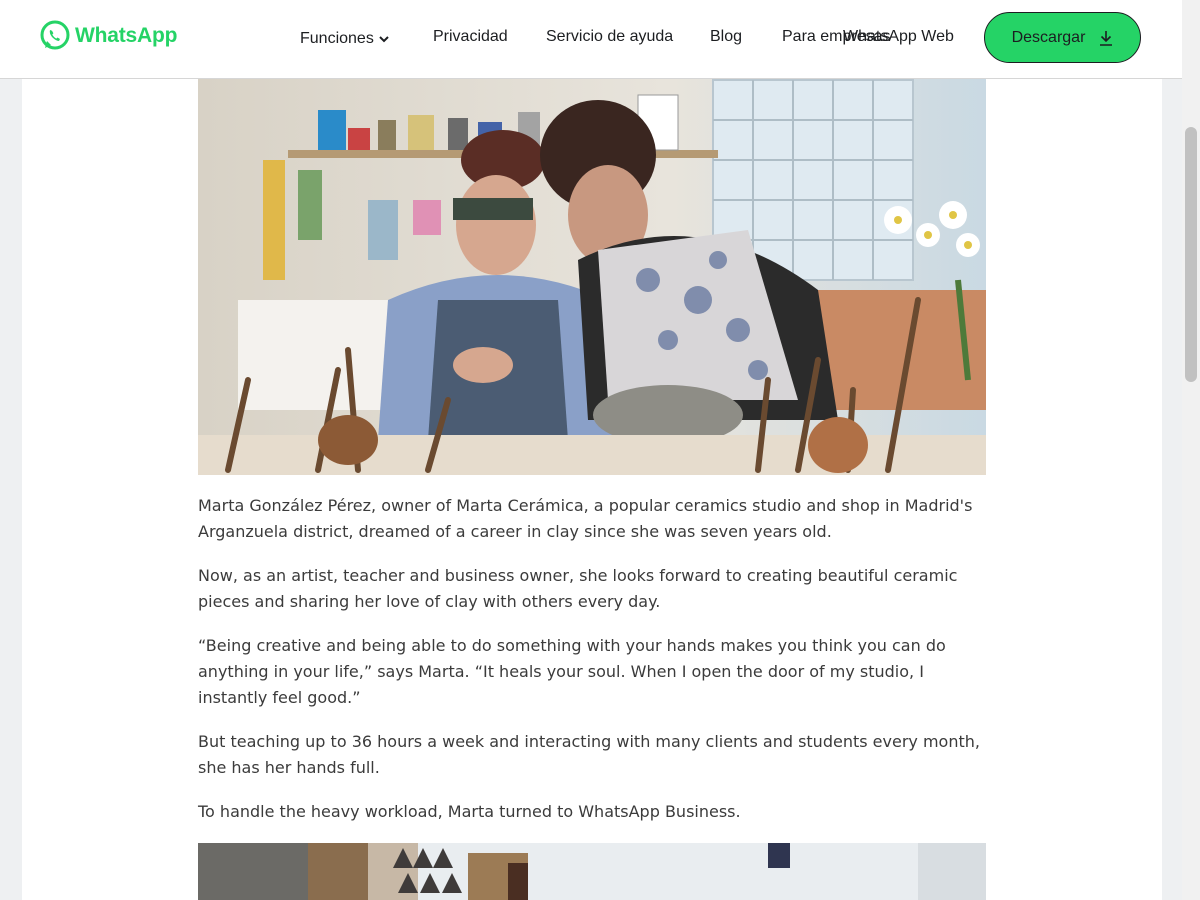 The height and width of the screenshot is (900, 1200). I want to click on brand-name: WhatsApp, so click(126, 35).